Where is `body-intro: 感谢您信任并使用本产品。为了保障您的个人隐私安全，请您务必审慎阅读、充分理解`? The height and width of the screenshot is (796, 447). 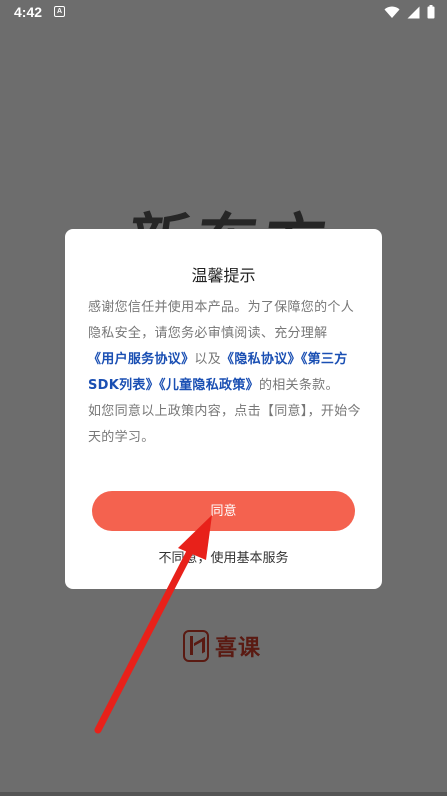 body-intro: 感谢您信任并使用本产品。为了保障您的个人隐私安全，请您务必审慎阅读、充分理解 is located at coordinates (221, 320).